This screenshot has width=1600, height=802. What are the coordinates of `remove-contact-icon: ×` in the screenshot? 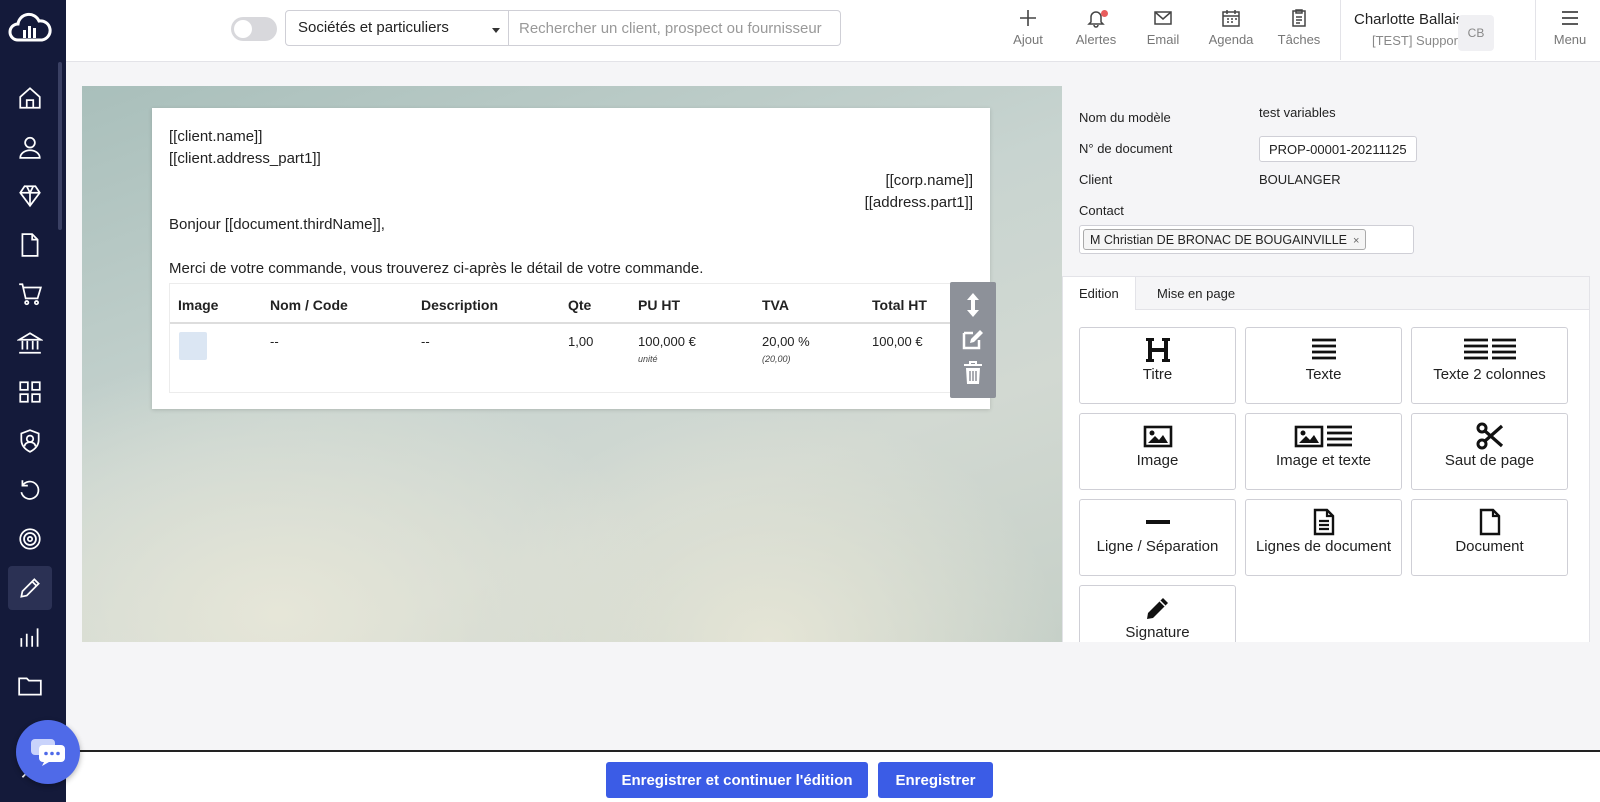 It's located at (1356, 241).